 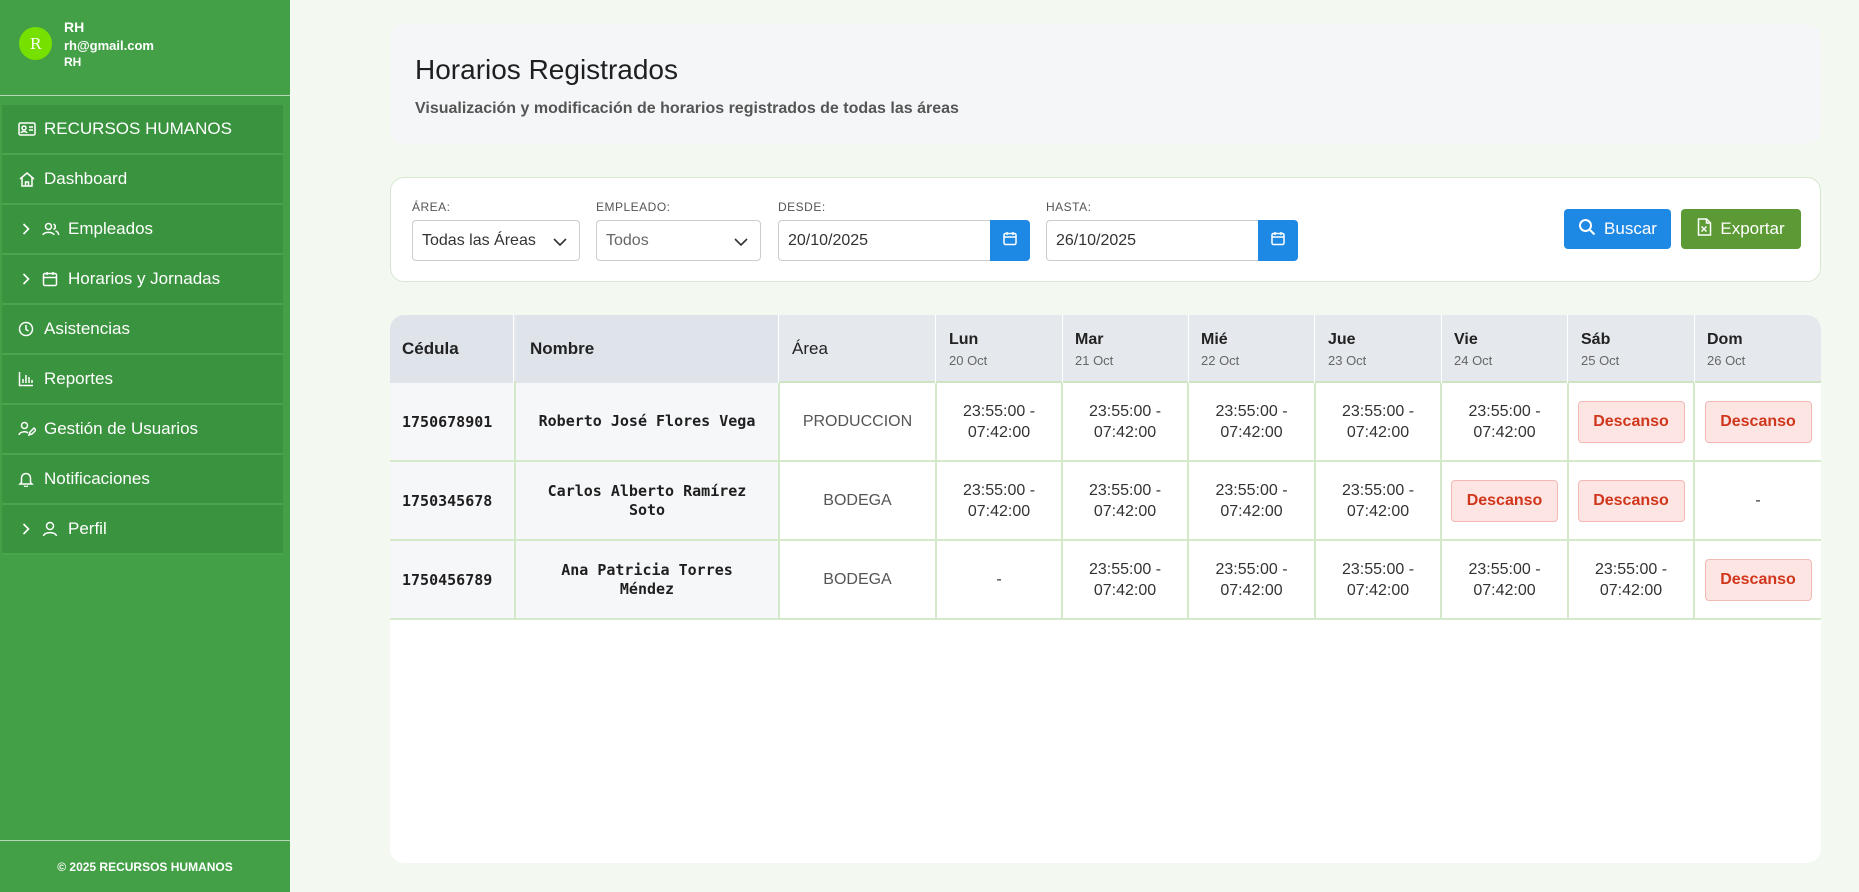 What do you see at coordinates (1000, 349) in the screenshot?
I see `header-day-lun: Lun 20 Oct` at bounding box center [1000, 349].